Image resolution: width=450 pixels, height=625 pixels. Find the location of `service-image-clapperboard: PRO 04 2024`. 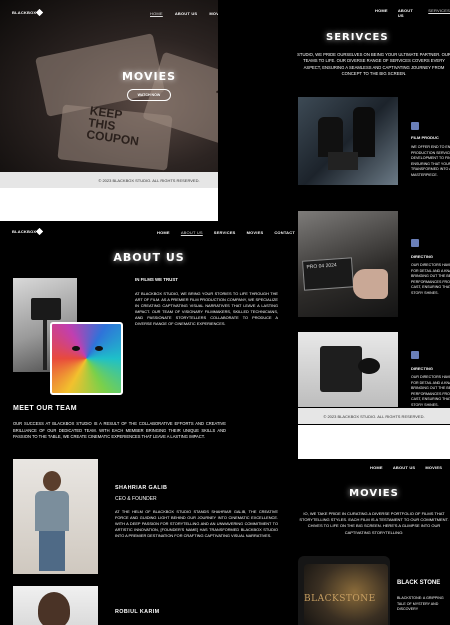

service-image-clapperboard: PRO 04 2024 is located at coordinates (348, 264).